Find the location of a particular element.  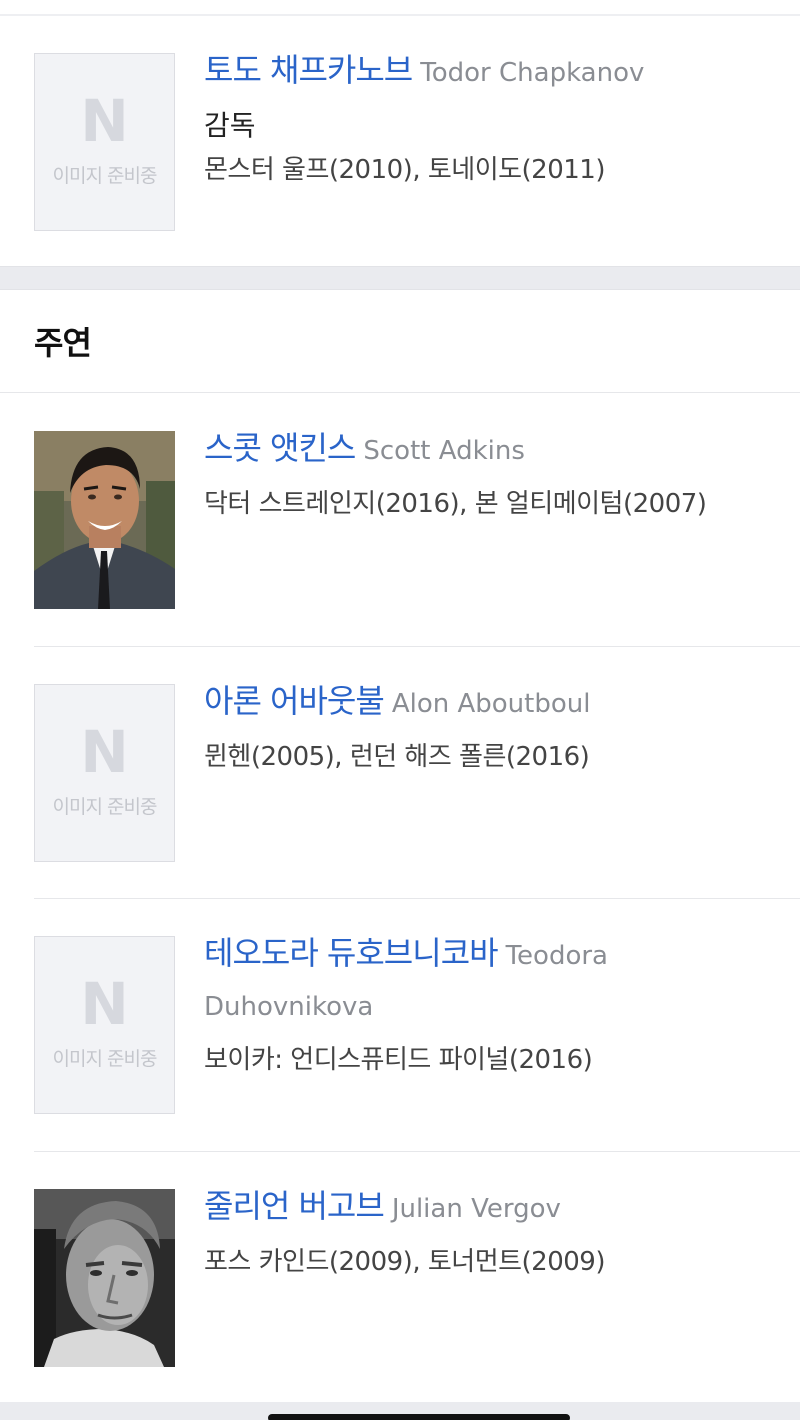

cast-name-ko: 스콧 앳킨스 is located at coordinates (280, 448).